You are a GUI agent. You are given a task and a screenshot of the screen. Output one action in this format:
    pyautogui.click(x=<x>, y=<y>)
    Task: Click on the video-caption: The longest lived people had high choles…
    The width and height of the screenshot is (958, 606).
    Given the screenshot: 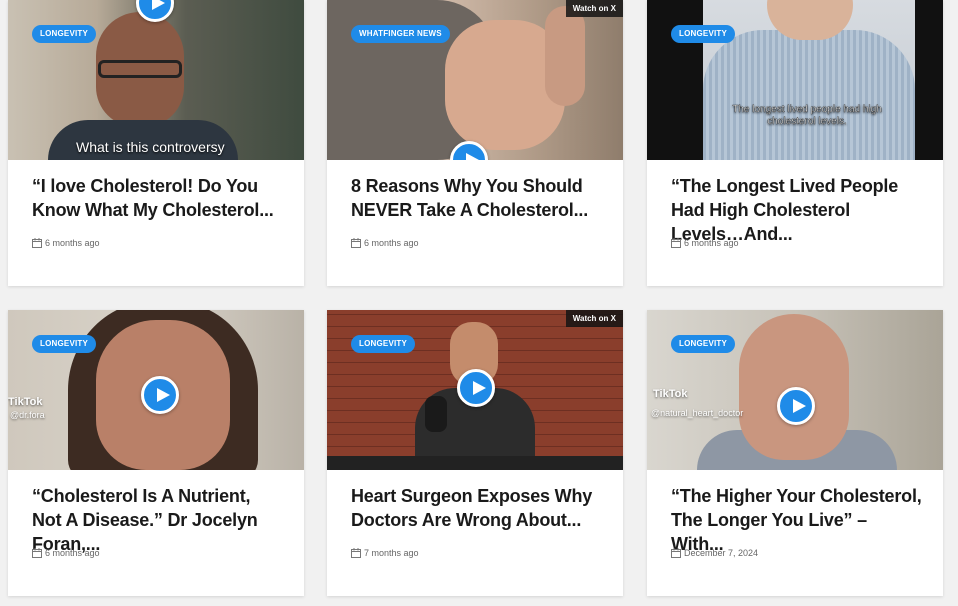 What is the action you would take?
    pyautogui.click(x=807, y=115)
    